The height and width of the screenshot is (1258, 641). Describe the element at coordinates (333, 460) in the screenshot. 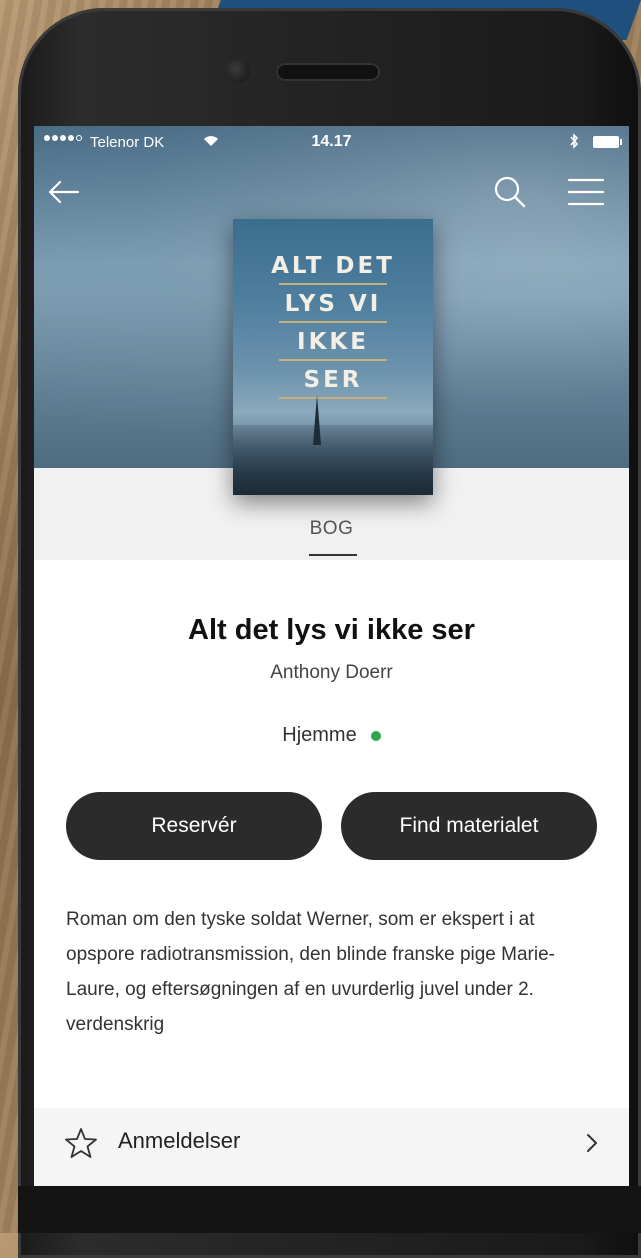

I see `cover-city-skyline` at that location.